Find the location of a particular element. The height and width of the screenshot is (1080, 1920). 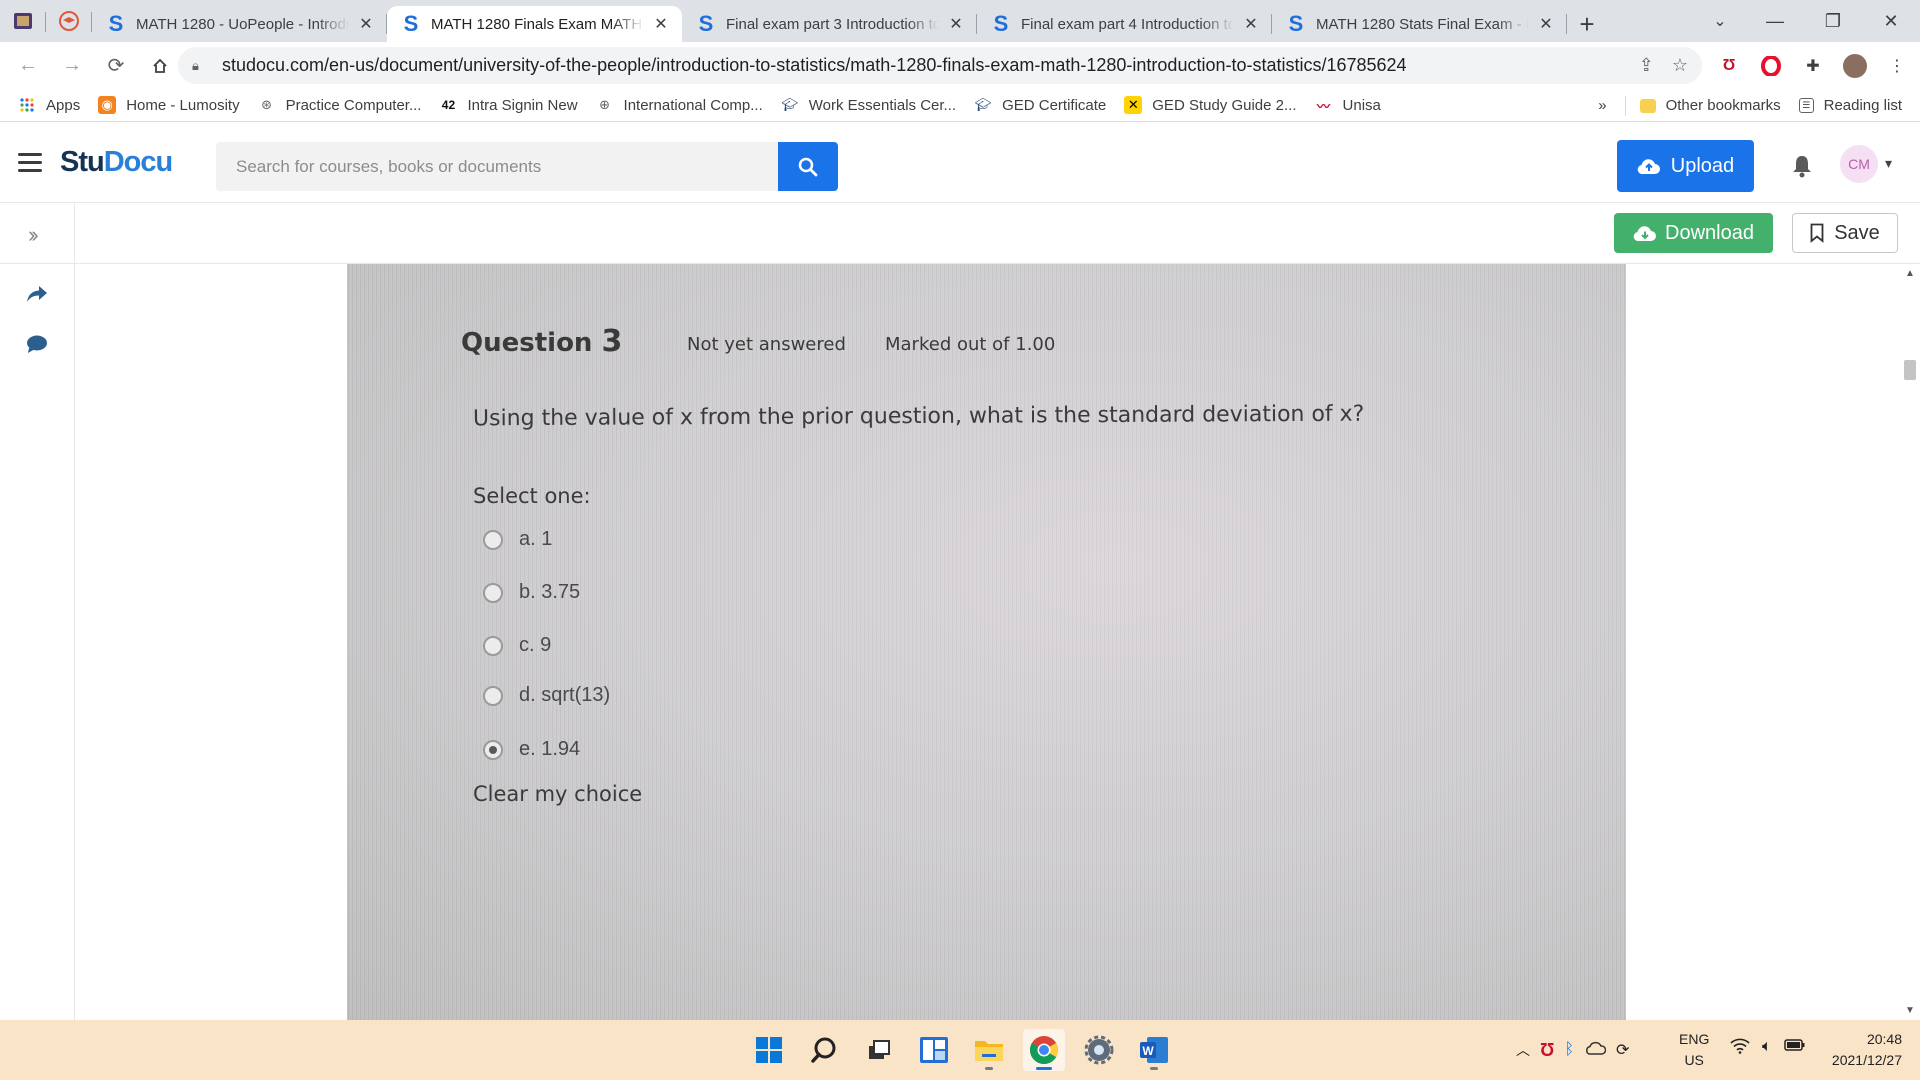

scroll-down-arrow-icon: ▼ is located at coordinates (1910, 1010).